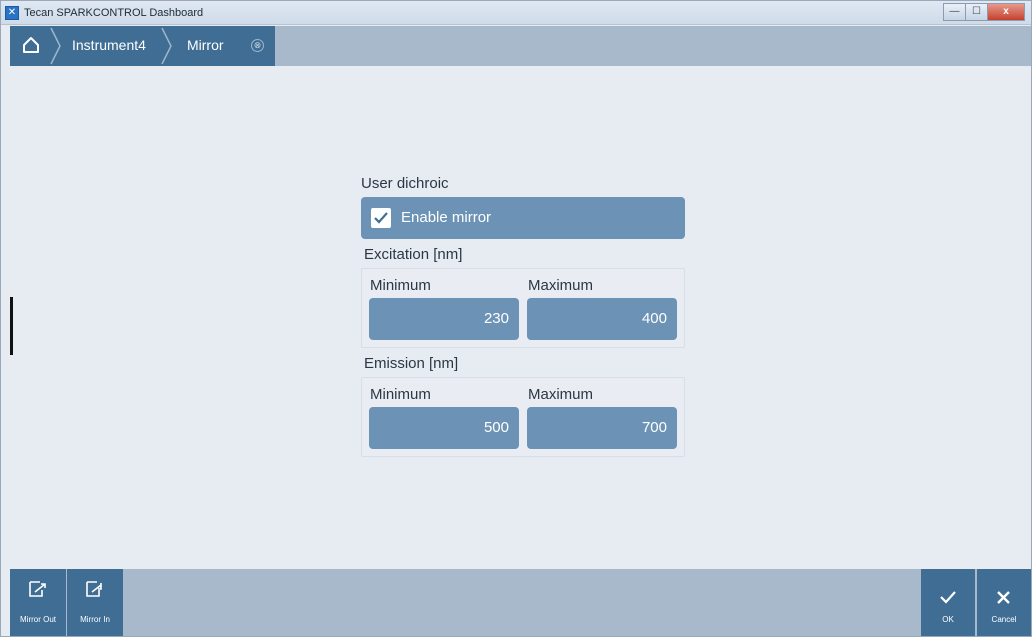 This screenshot has width=1032, height=637. I want to click on breadcrumb-bar: Instrument4 Mirror ⊗, so click(520, 46).